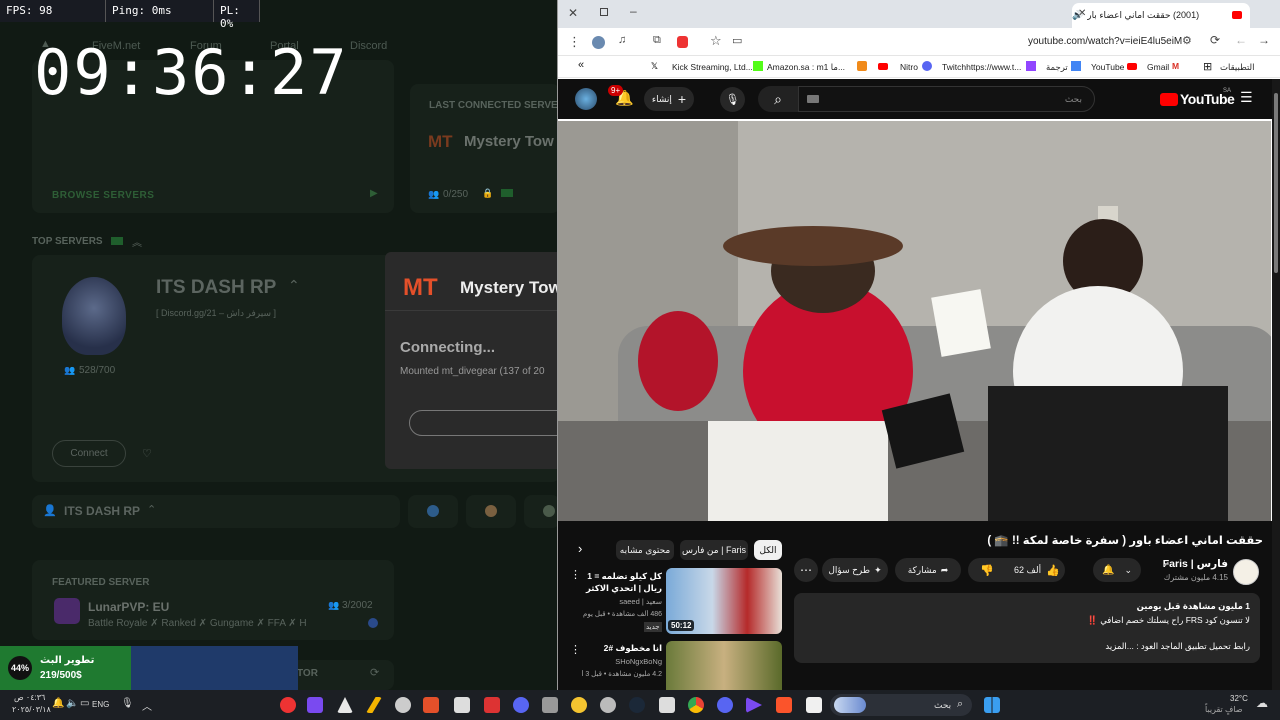 The image size is (1280, 720). Describe the element at coordinates (147, 453) in the screenshot. I see `heart-icon: ♡` at that location.